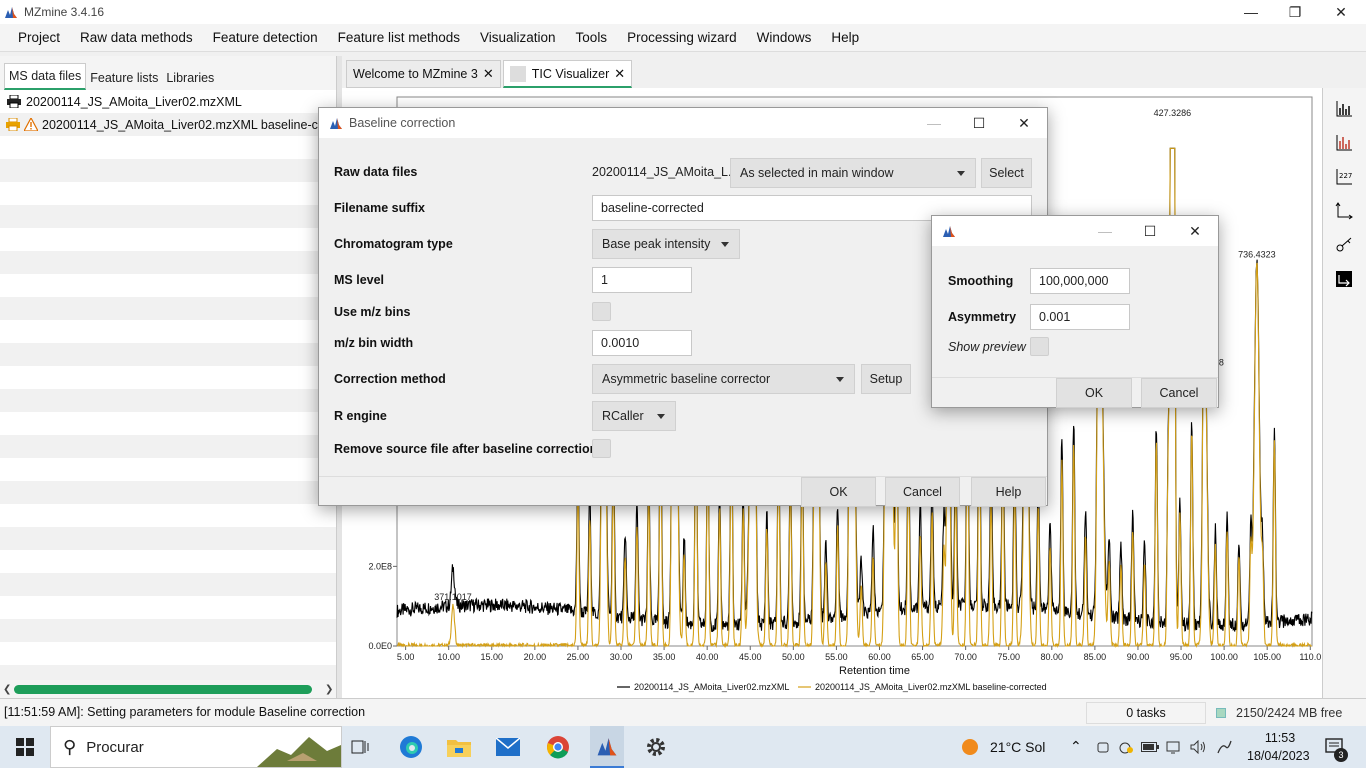 Image resolution: width=1366 pixels, height=768 pixels. What do you see at coordinates (190, 78) in the screenshot?
I see `tab-libraries: Libraries` at bounding box center [190, 78].